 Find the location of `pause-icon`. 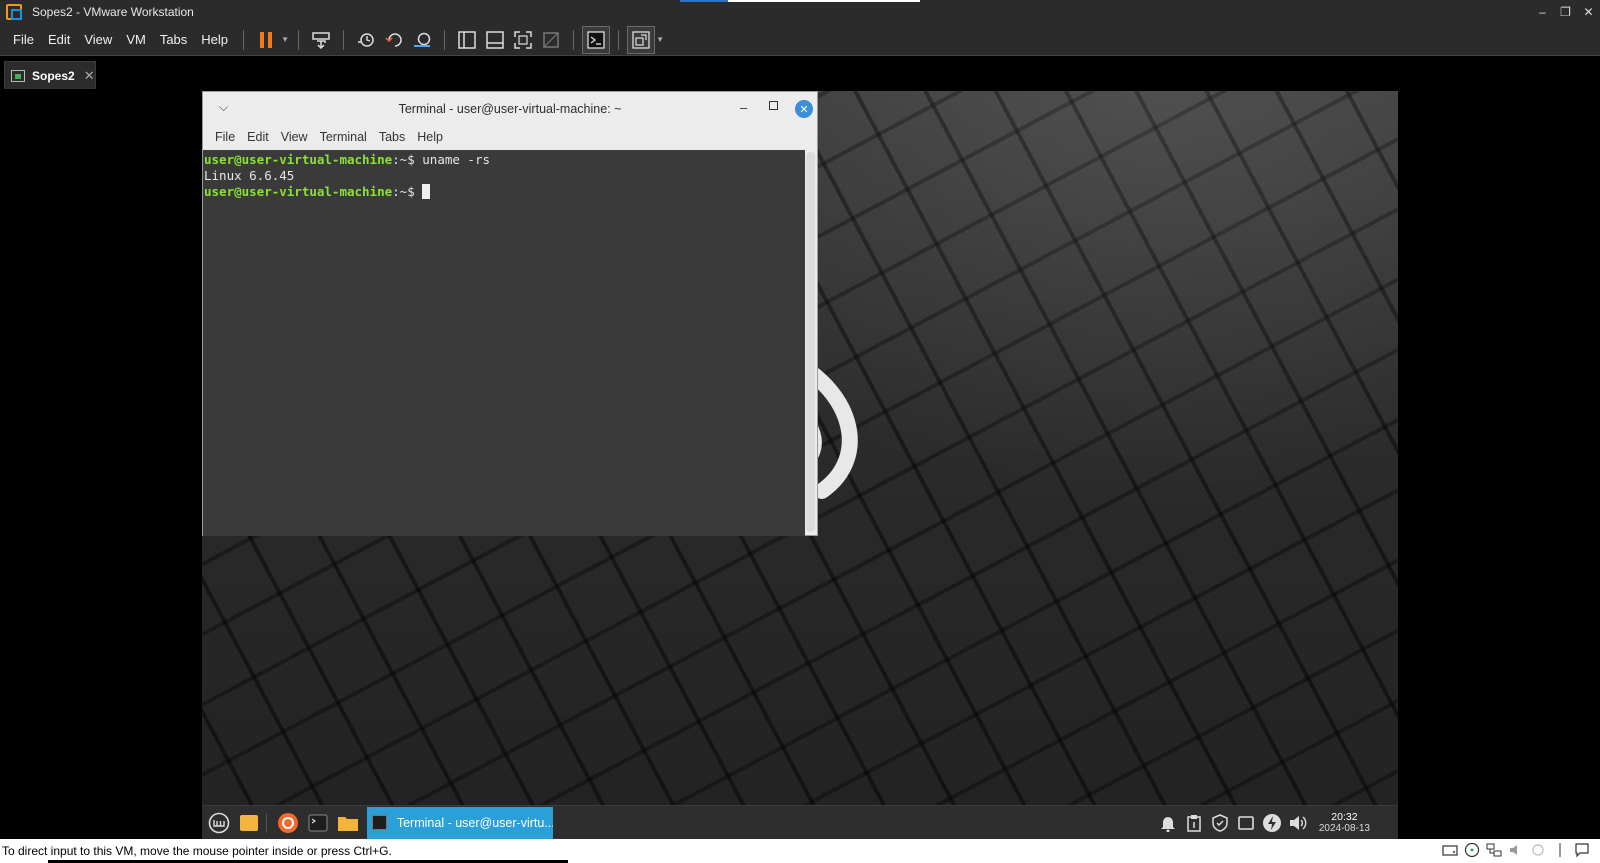

pause-icon is located at coordinates (266, 40).